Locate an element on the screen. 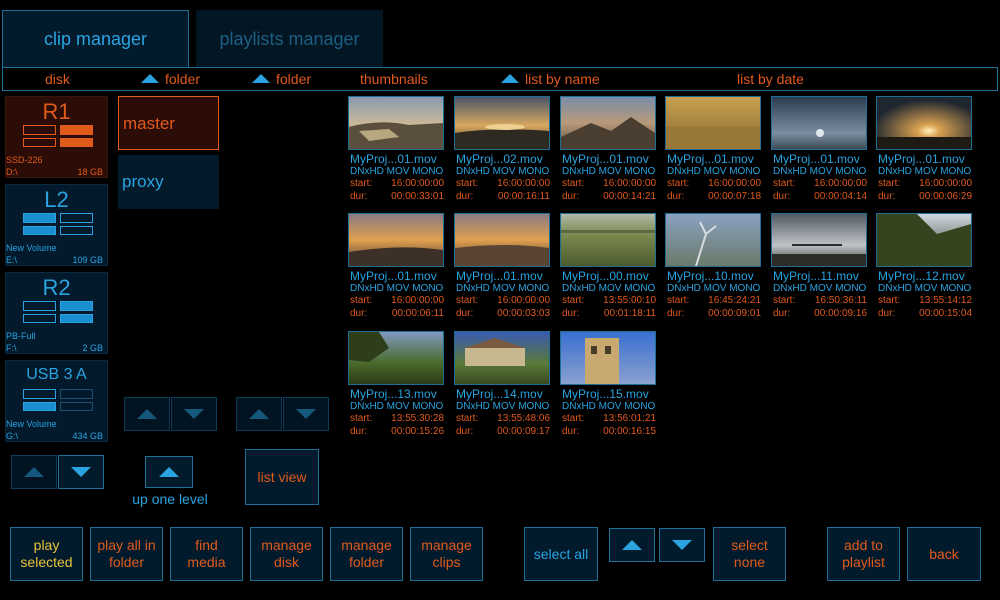  back-button: back is located at coordinates (944, 554).